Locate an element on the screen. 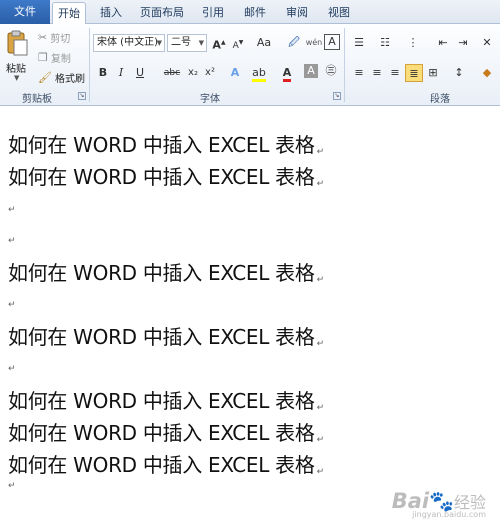 Image resolution: width=500 pixels, height=527 pixels. enclose-characters-icon: ㊂ is located at coordinates (331, 70).